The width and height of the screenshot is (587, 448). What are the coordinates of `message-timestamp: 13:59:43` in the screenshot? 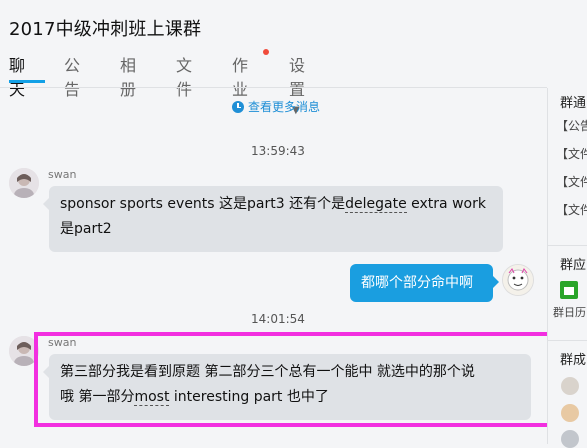 It's located at (278, 151).